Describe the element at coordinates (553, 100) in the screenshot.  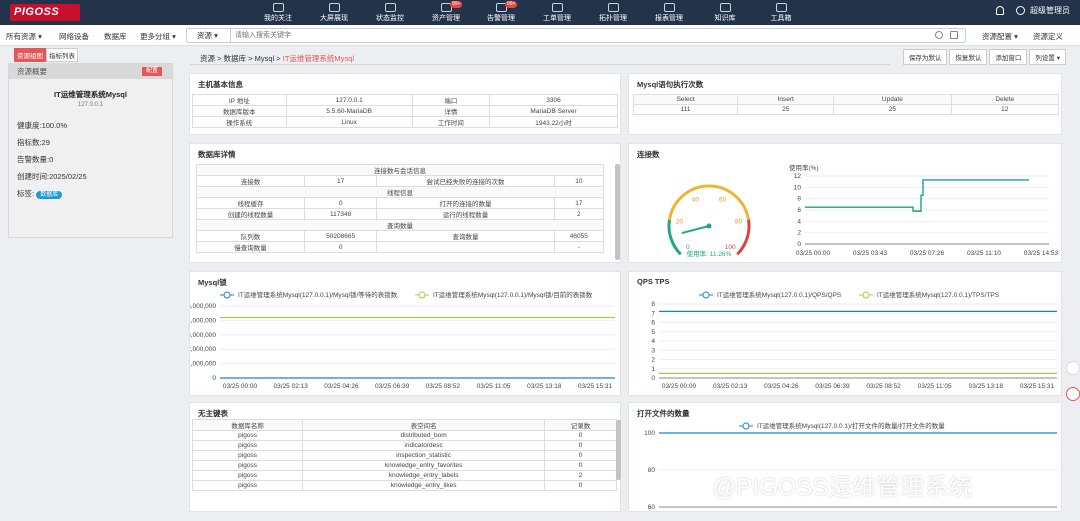
I see `host-info-cell: 3306` at that location.